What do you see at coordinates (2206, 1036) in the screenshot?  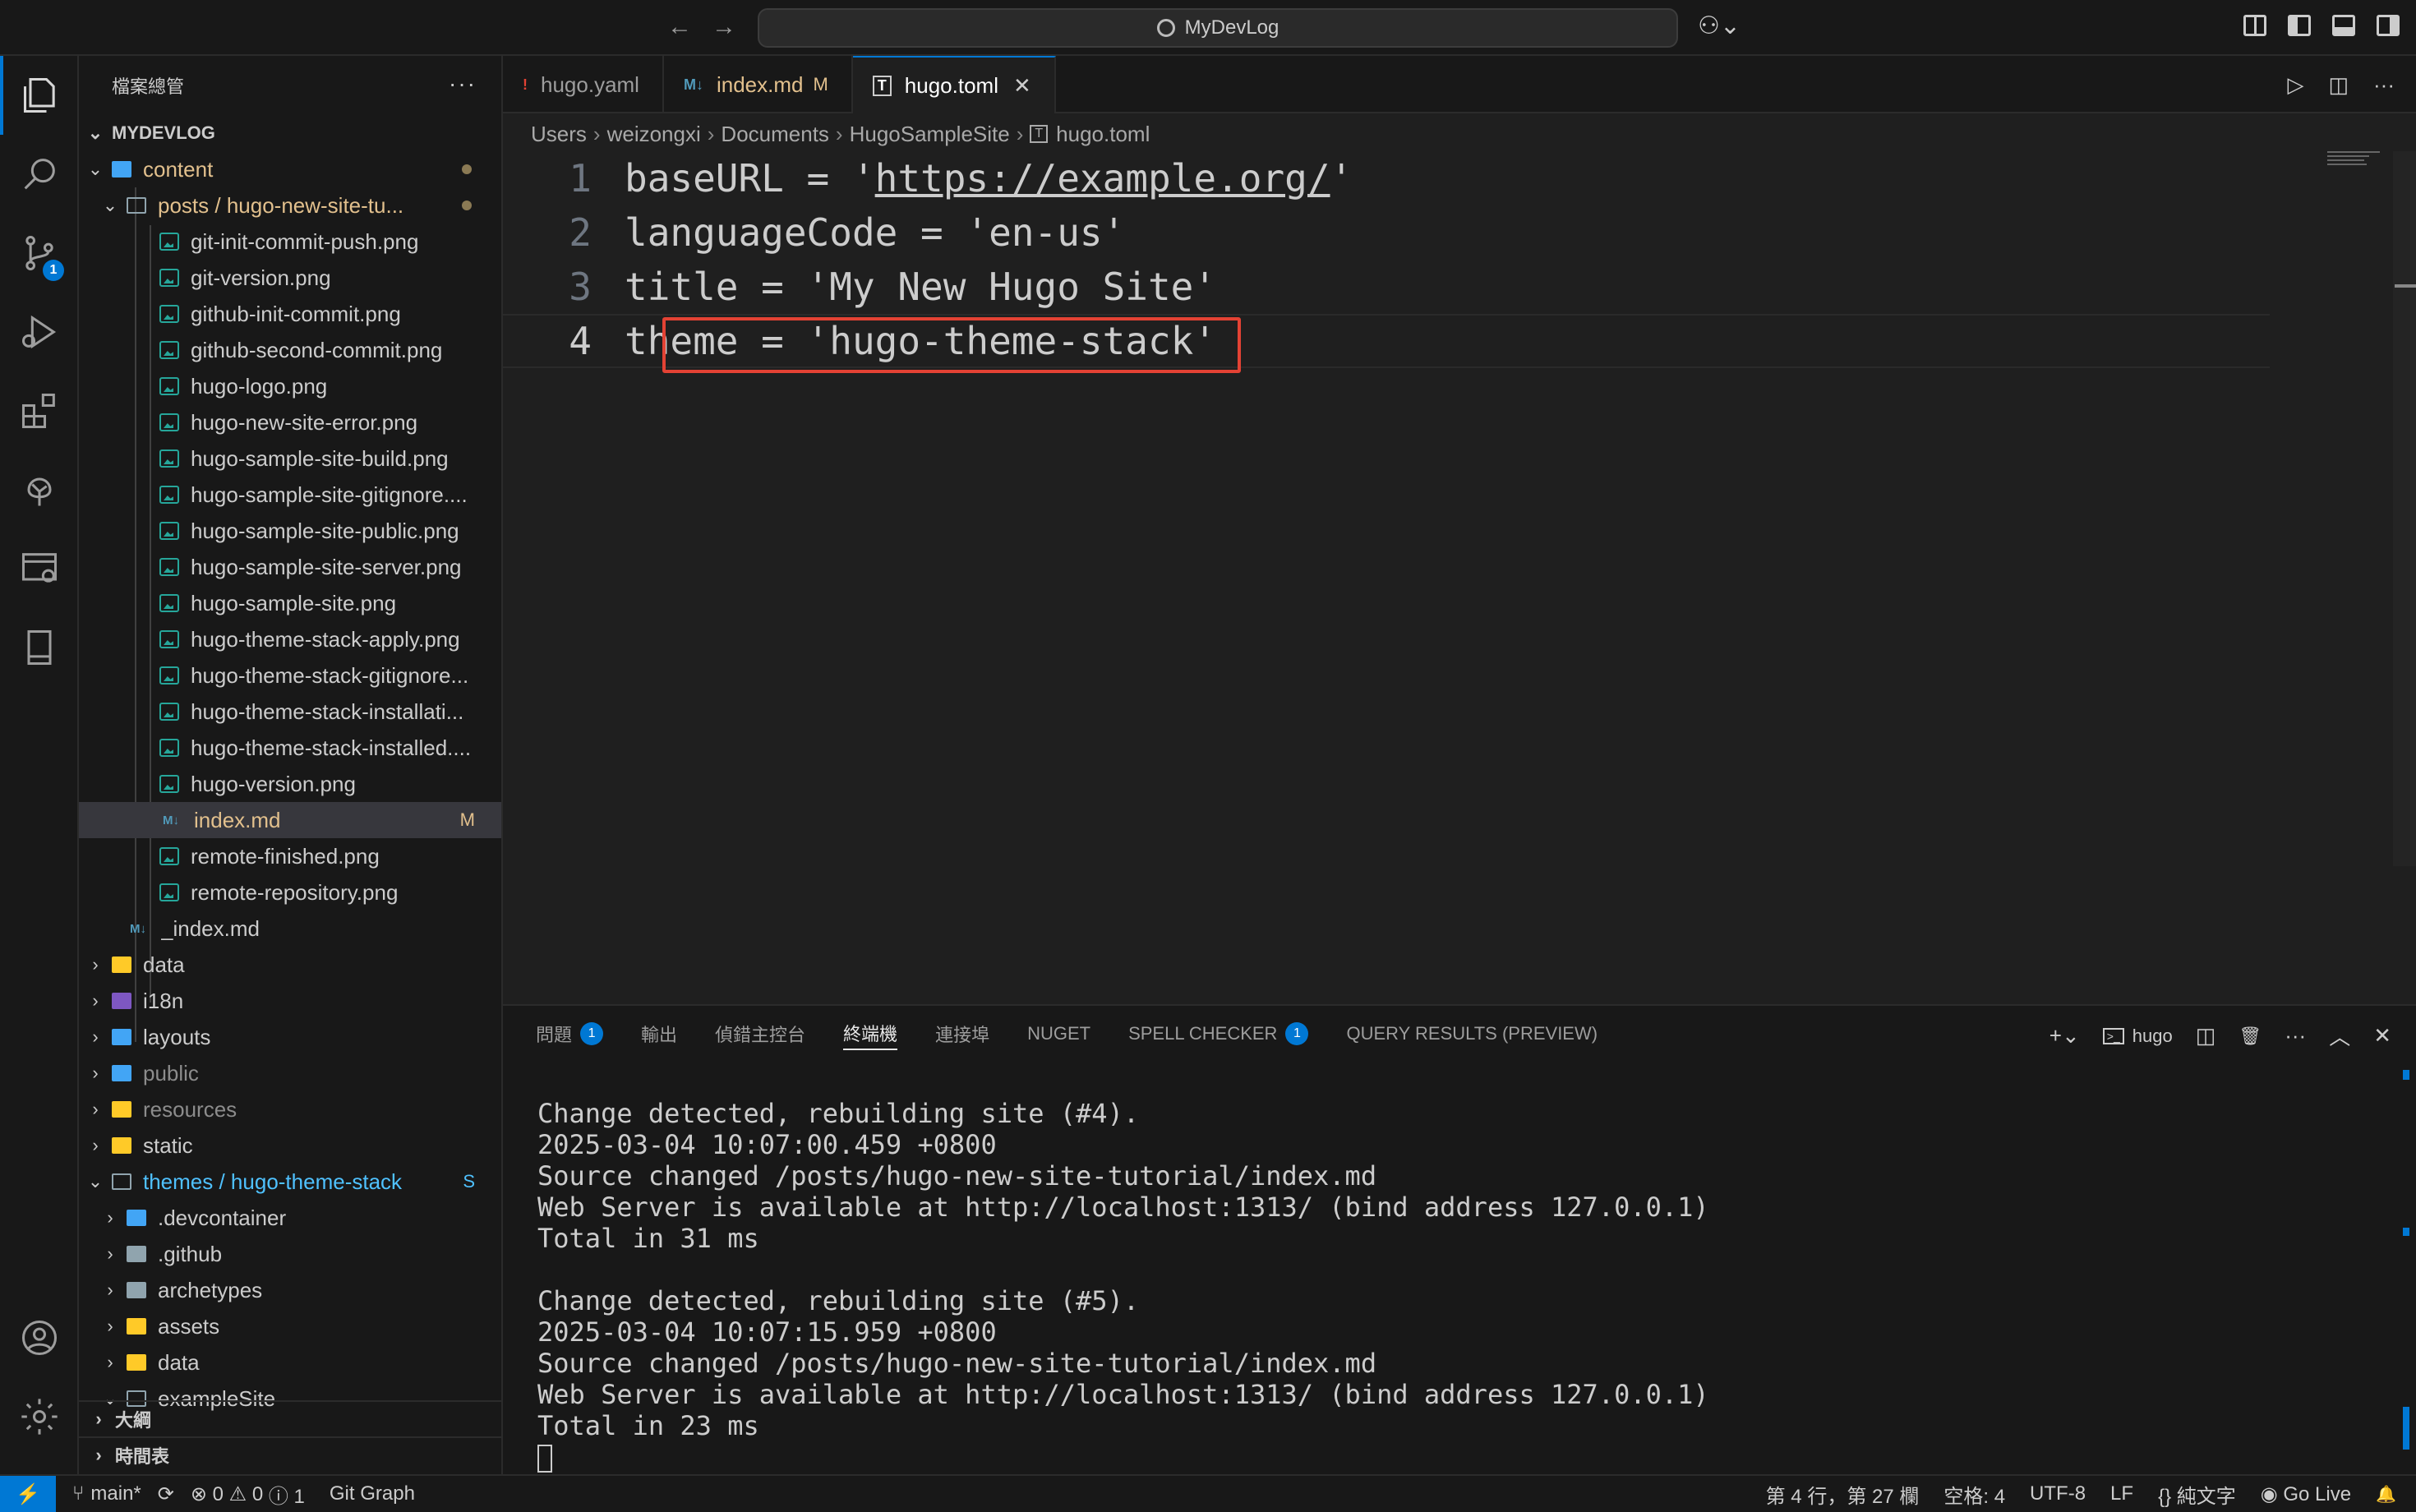 I see `split-terminal-icon: ◫` at bounding box center [2206, 1036].